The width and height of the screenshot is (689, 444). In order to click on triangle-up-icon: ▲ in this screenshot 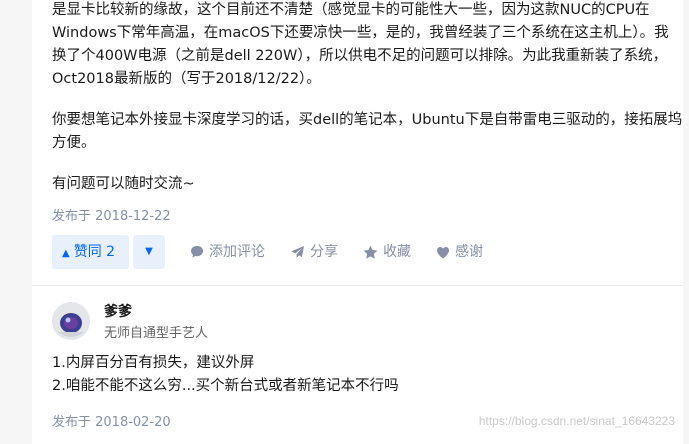, I will do `click(66, 253)`.